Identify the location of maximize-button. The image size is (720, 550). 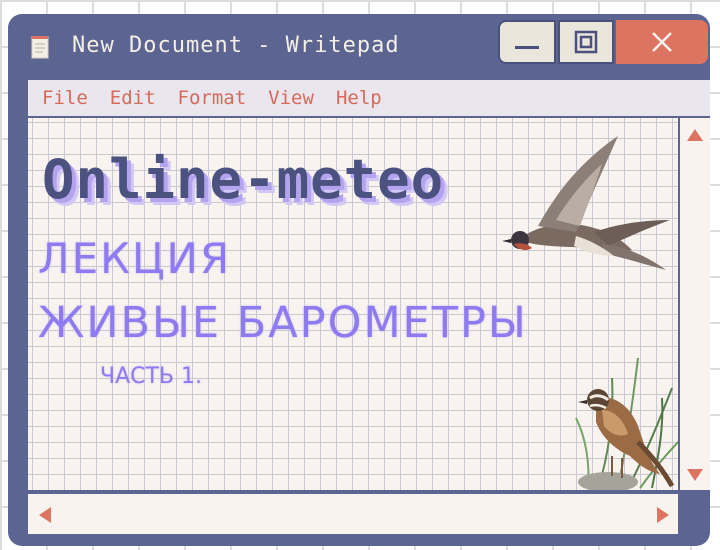
(586, 42).